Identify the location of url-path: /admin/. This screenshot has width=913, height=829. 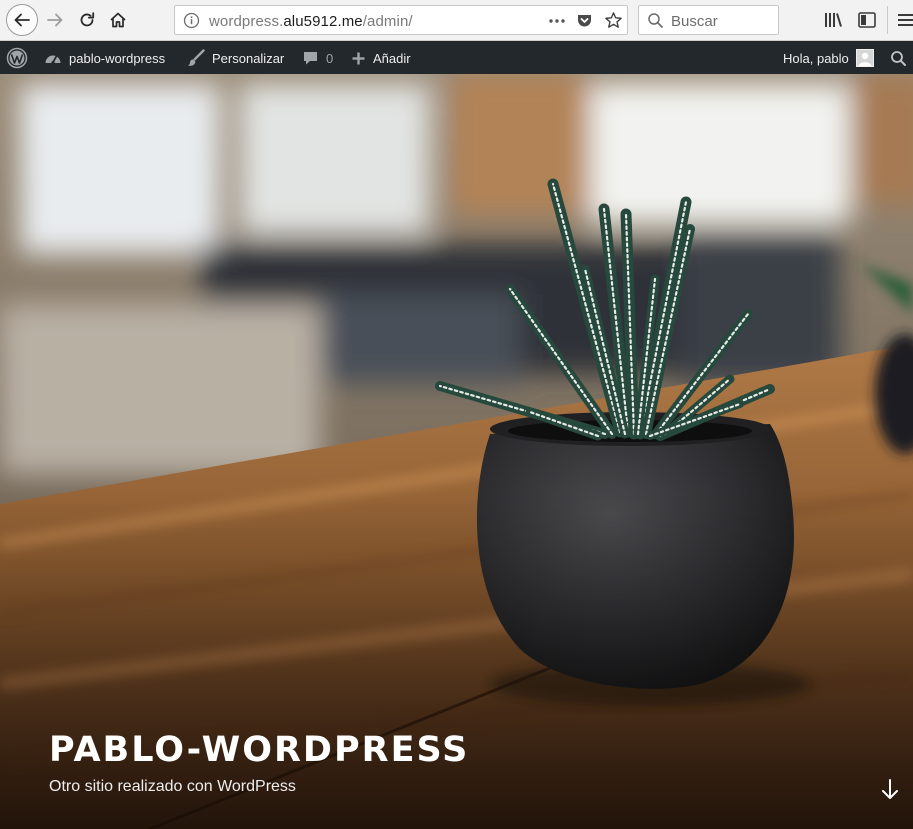
(387, 21).